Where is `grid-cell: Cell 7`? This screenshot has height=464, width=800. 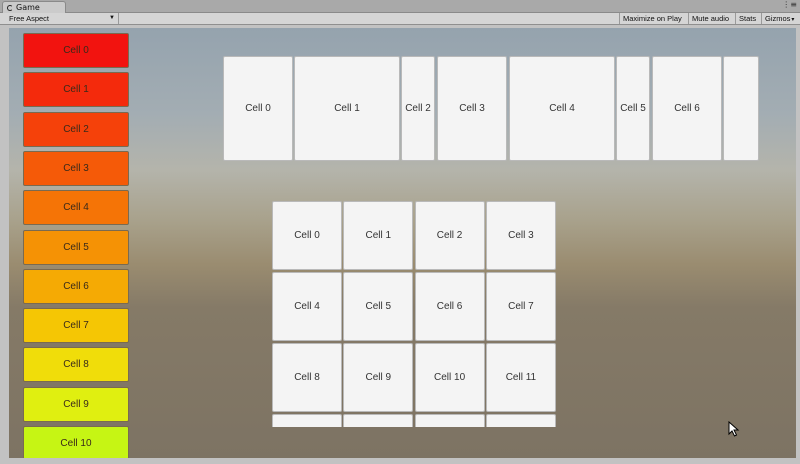
grid-cell: Cell 7 is located at coordinates (520, 306).